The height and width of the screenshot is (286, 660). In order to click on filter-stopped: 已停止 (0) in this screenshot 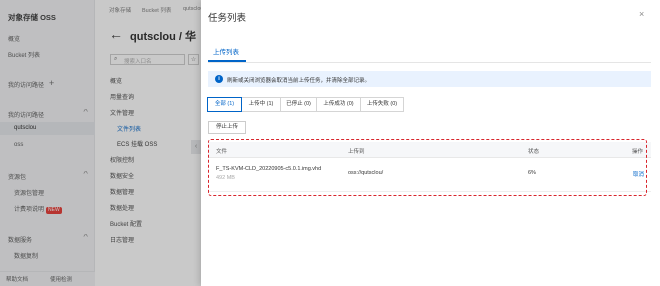, I will do `click(298, 104)`.